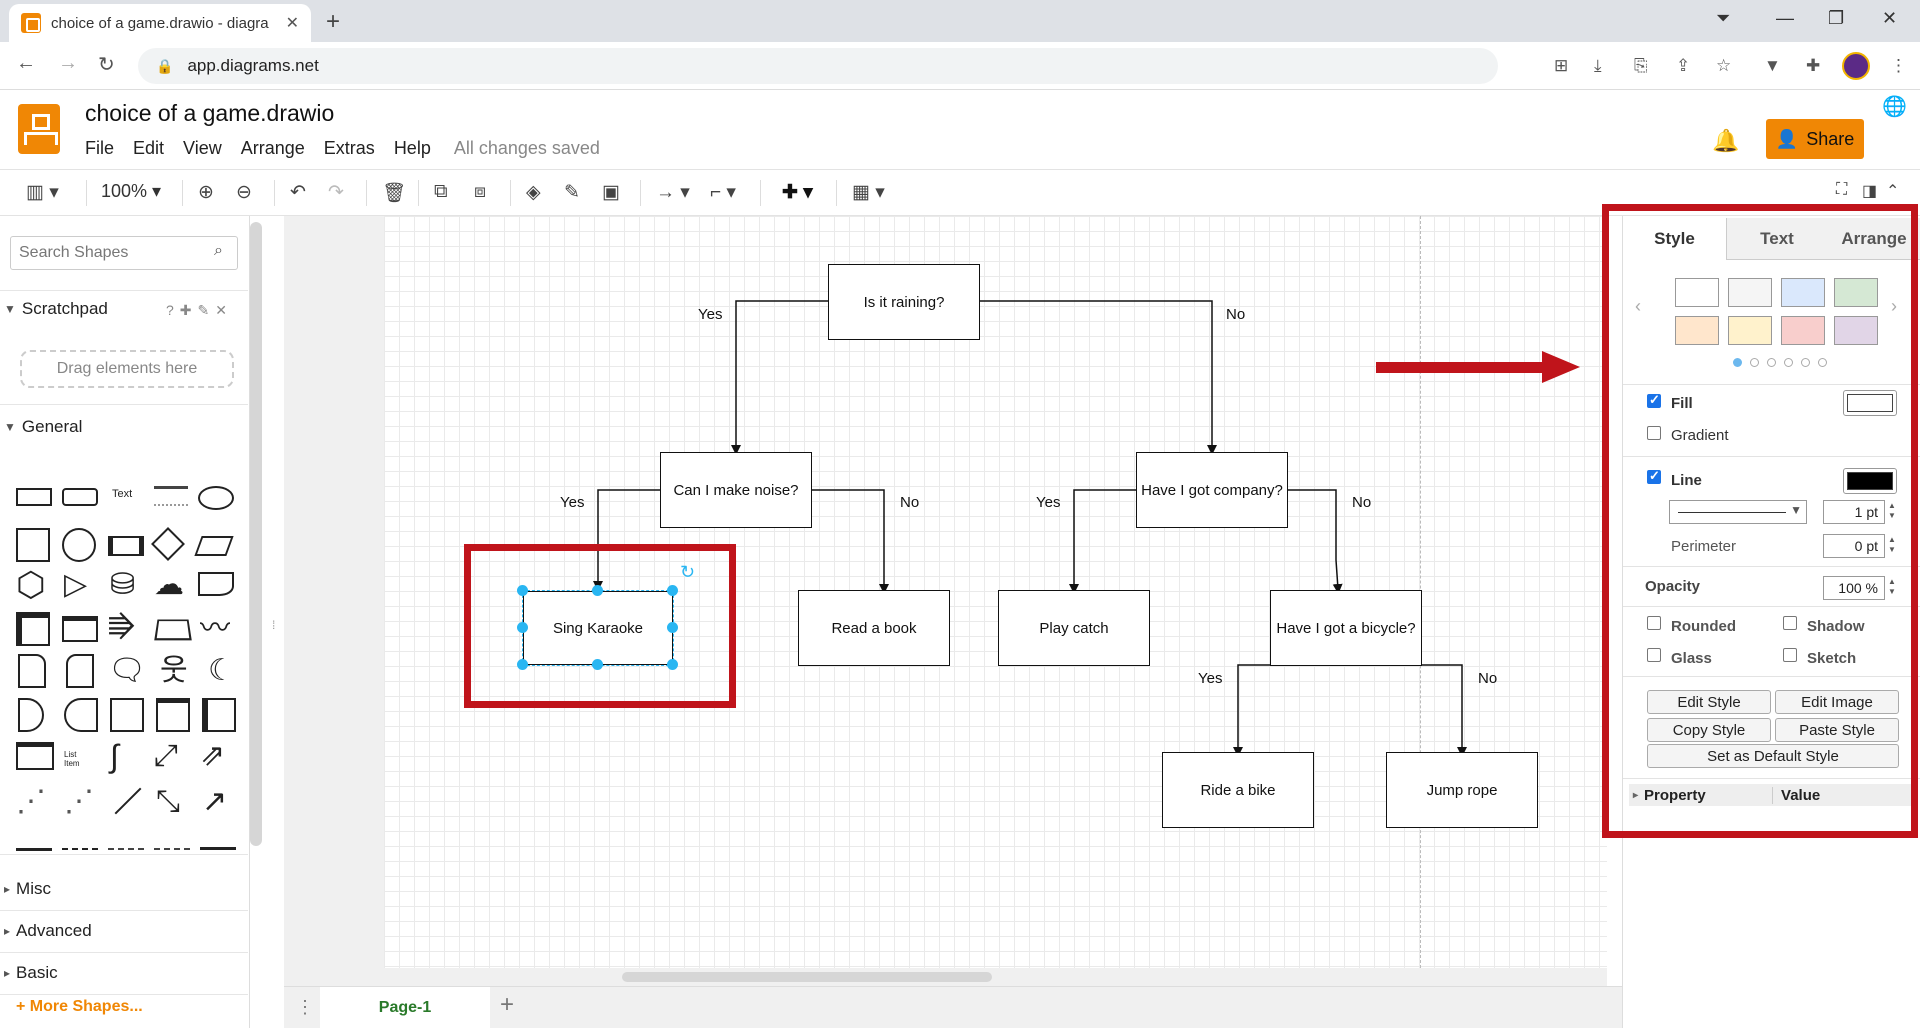 Image resolution: width=1920 pixels, height=1029 pixels. Describe the element at coordinates (480, 192) in the screenshot. I see `to-back-icon: ⧈` at that location.